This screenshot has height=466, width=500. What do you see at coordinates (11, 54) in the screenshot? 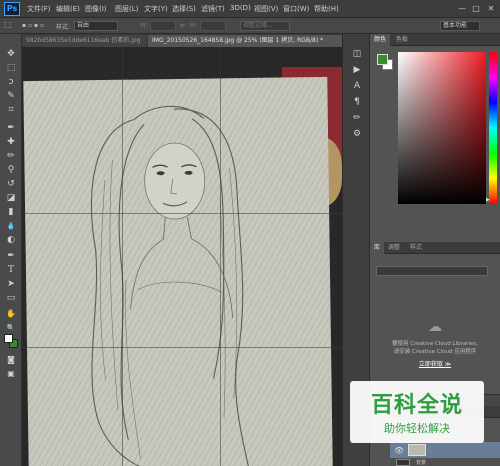
I see `move-tool: ✥` at bounding box center [11, 54].